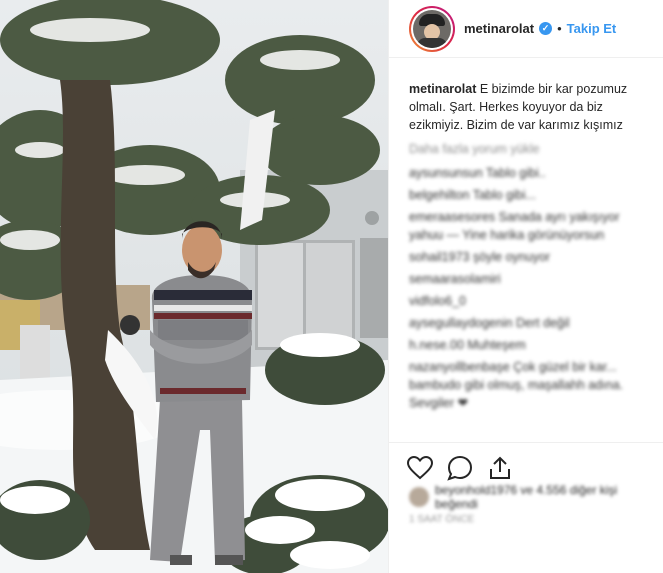  What do you see at coordinates (442, 89) in the screenshot?
I see `caption-username: metinarolat` at bounding box center [442, 89].